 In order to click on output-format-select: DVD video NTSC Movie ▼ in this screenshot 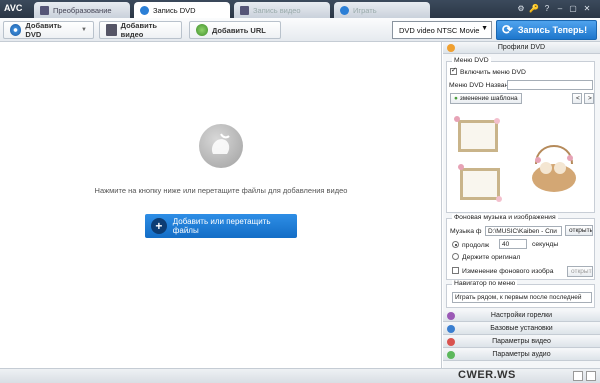, I will do `click(442, 30)`.